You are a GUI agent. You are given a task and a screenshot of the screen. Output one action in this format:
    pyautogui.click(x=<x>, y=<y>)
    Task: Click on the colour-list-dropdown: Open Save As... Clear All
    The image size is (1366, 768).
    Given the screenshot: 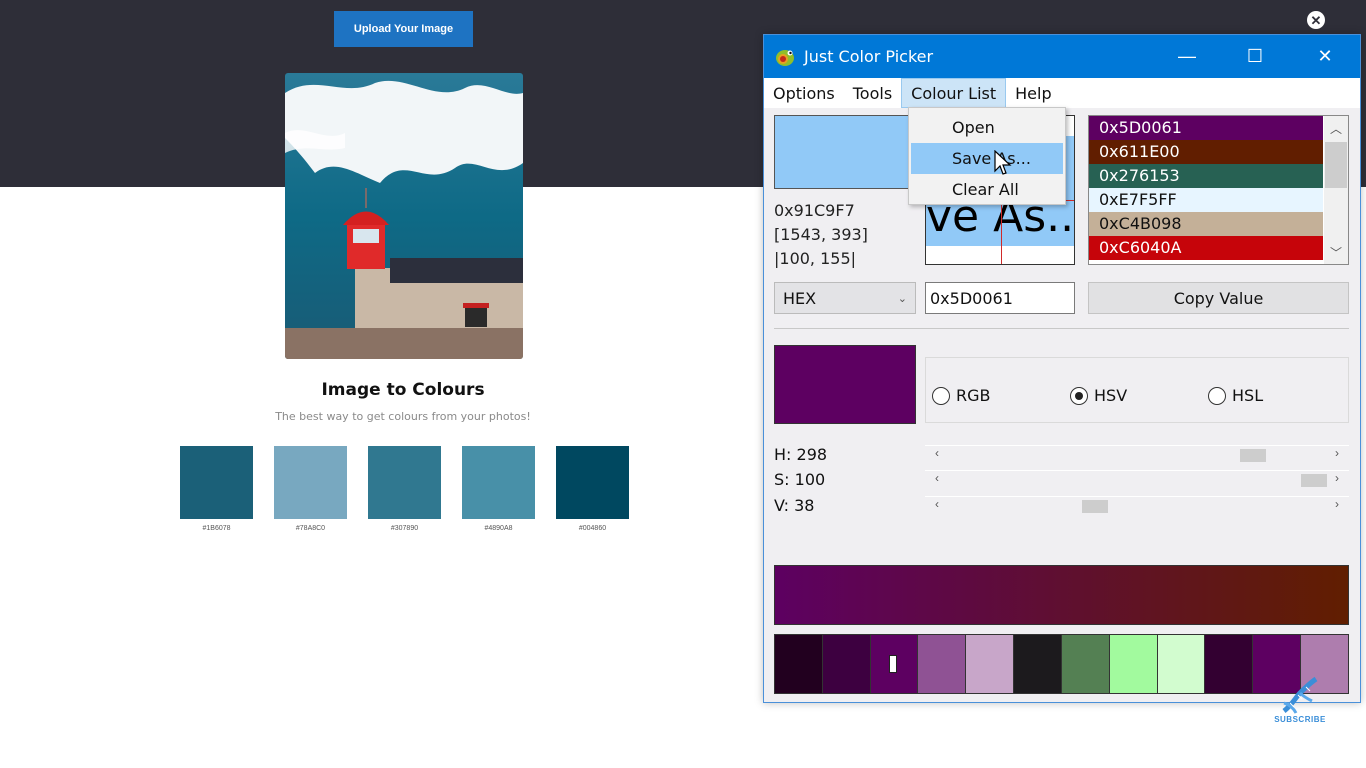 What is the action you would take?
    pyautogui.click(x=987, y=156)
    